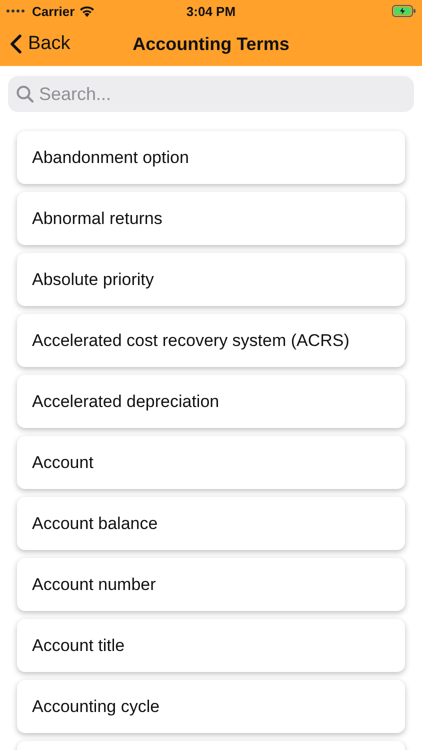 Image resolution: width=422 pixels, height=750 pixels. What do you see at coordinates (86, 11) in the screenshot?
I see `wifi-icon` at bounding box center [86, 11].